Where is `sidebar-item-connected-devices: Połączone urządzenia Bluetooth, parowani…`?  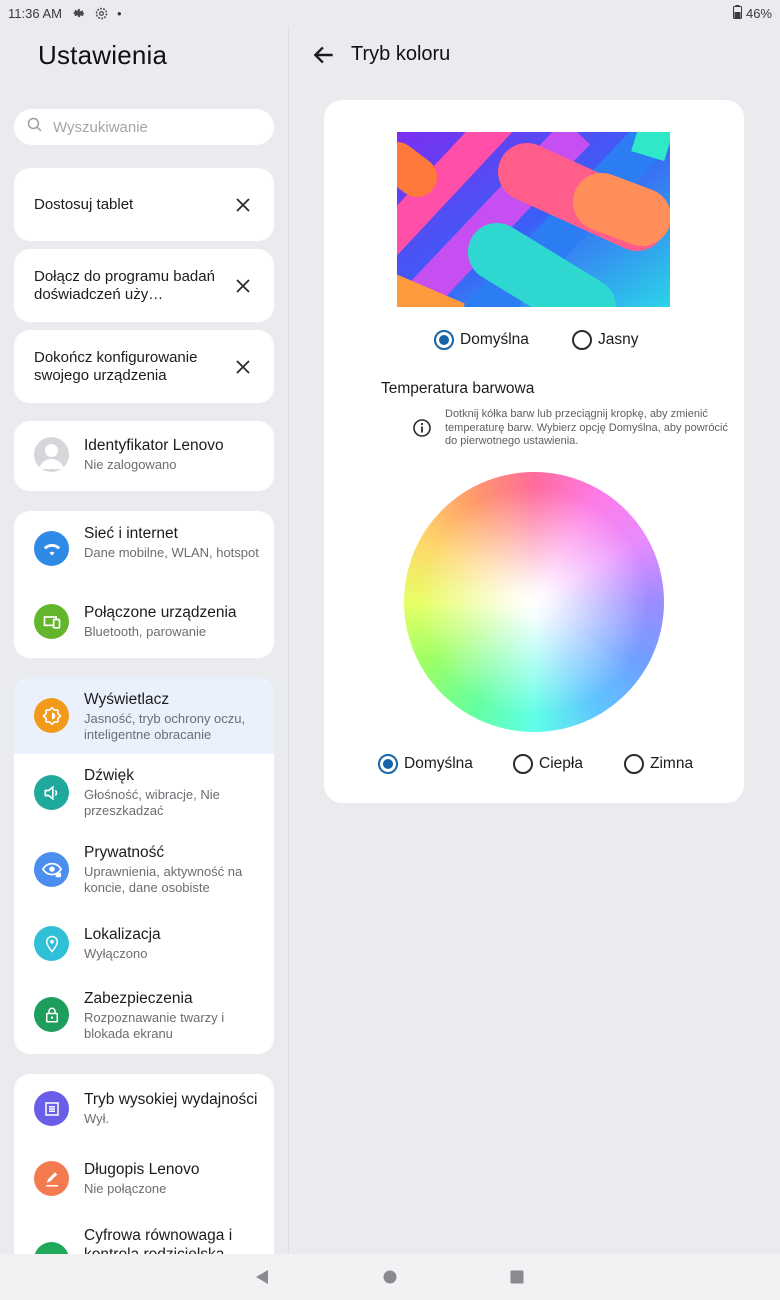
sidebar-item-connected-devices: Połączone urządzenia Bluetooth, parowani… is located at coordinates (144, 623).